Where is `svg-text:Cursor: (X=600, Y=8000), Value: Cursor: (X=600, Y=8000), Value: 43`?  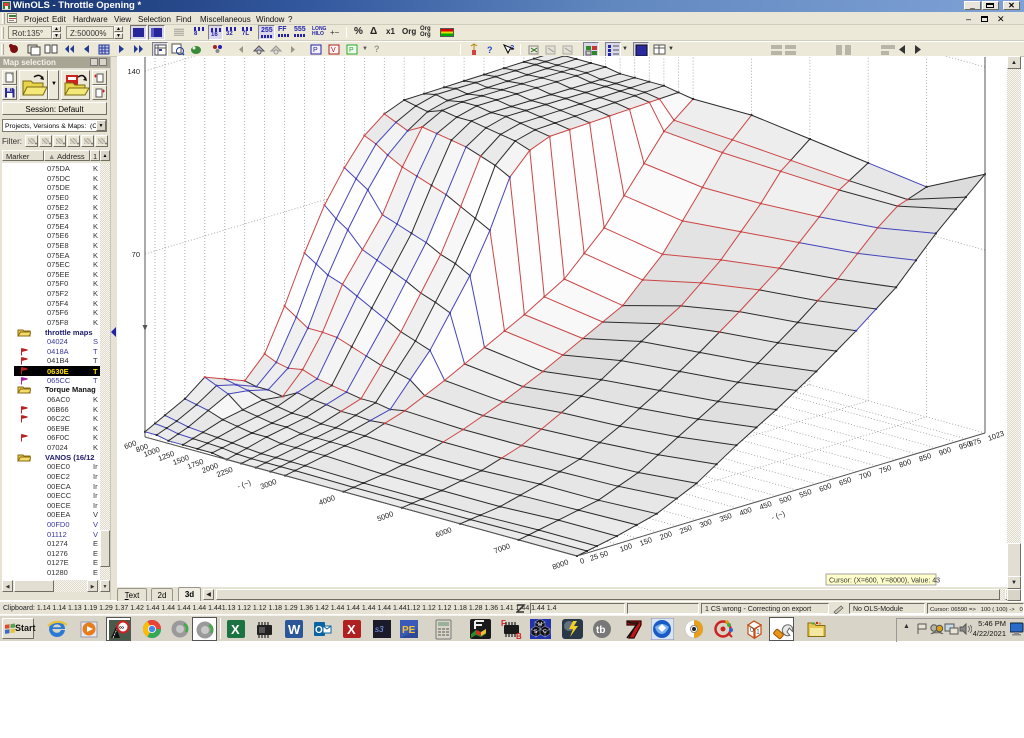
svg-text:Cursor: (X=600, Y=8000), Value: Cursor: (X=600, Y=8000), Value: 43 is located at coordinates (884, 581).